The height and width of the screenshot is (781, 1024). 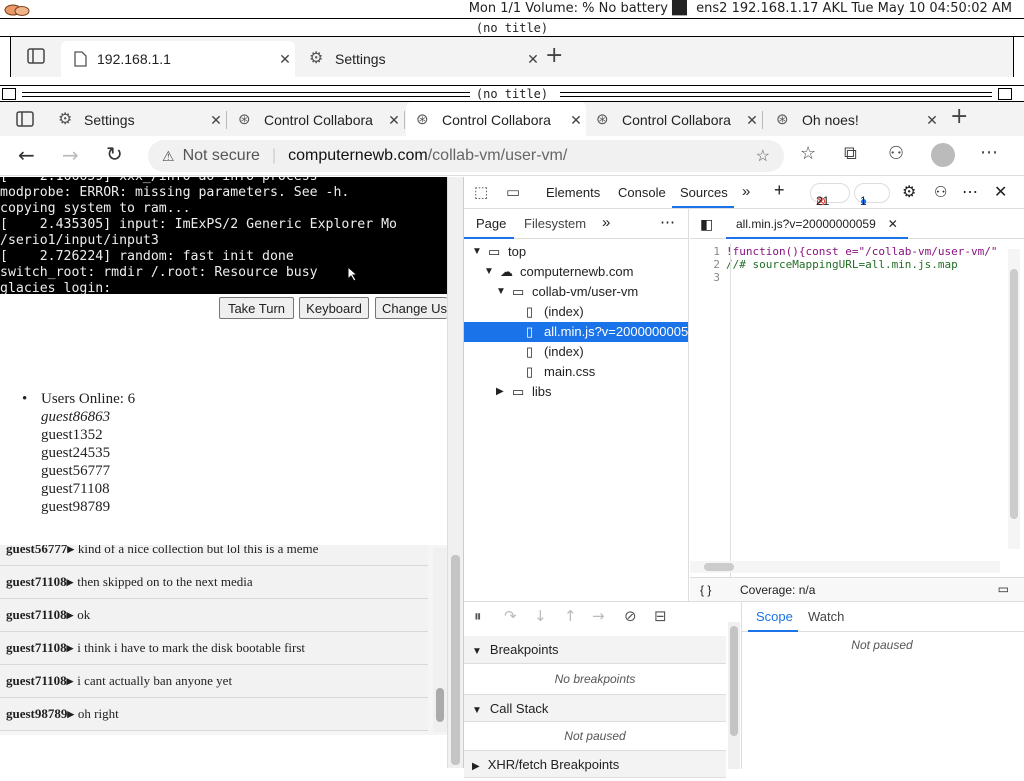 I want to click on favorites-icon: ☆, so click(x=808, y=153).